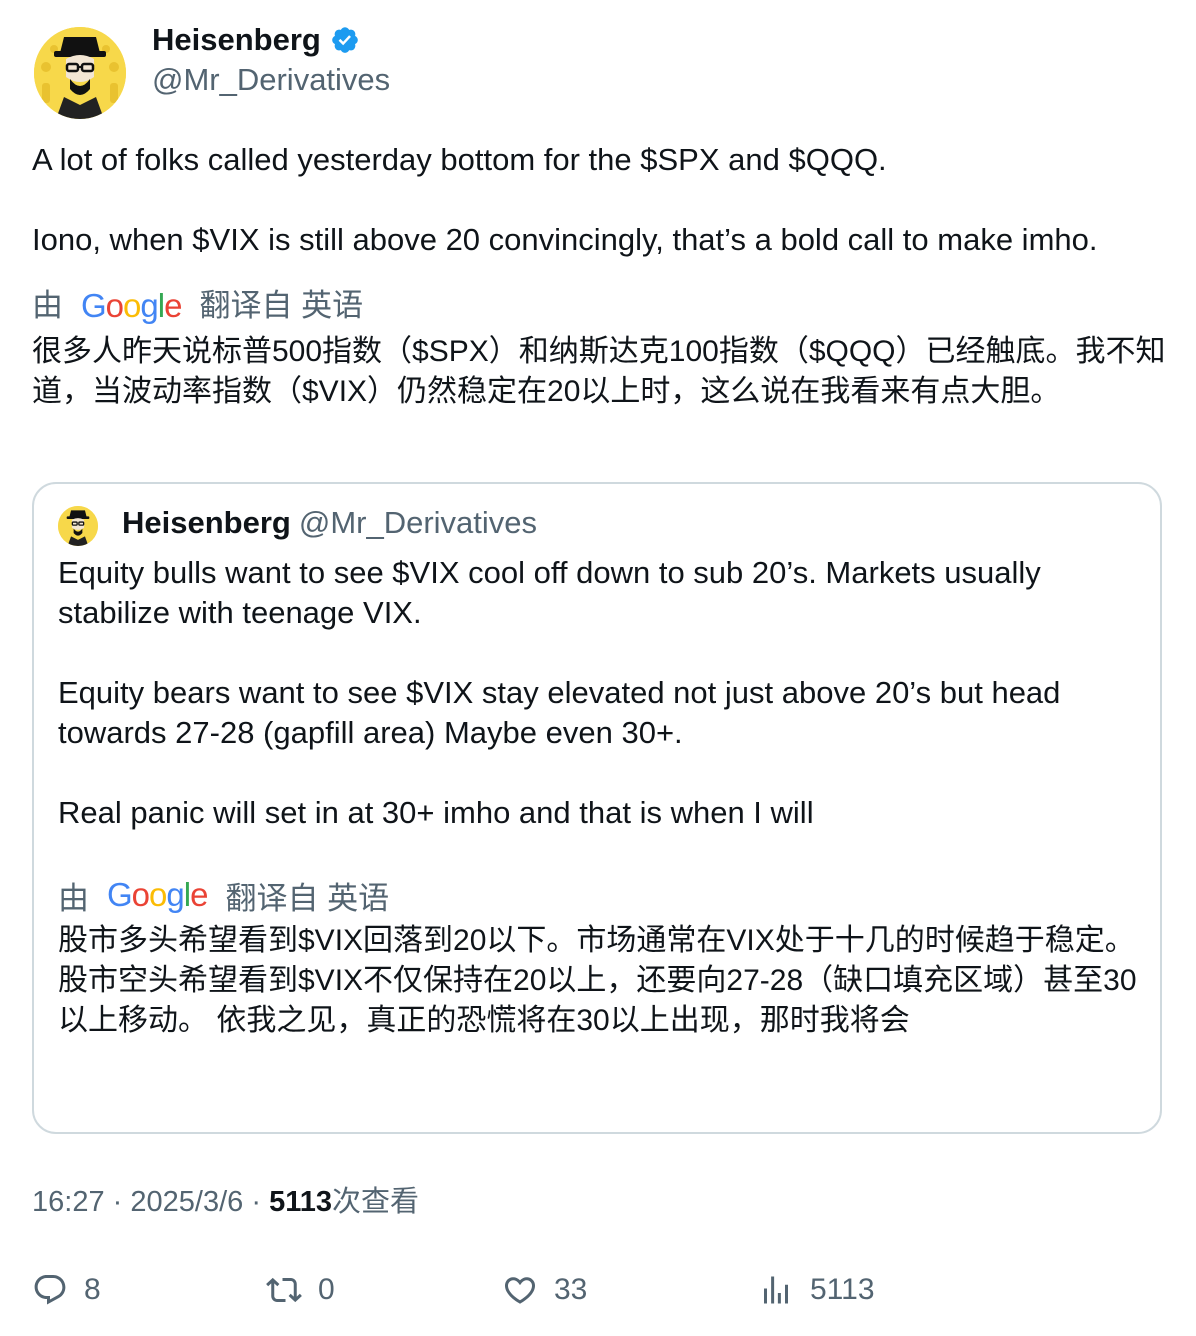  Describe the element at coordinates (284, 1290) in the screenshot. I see `retweet-icon` at that location.